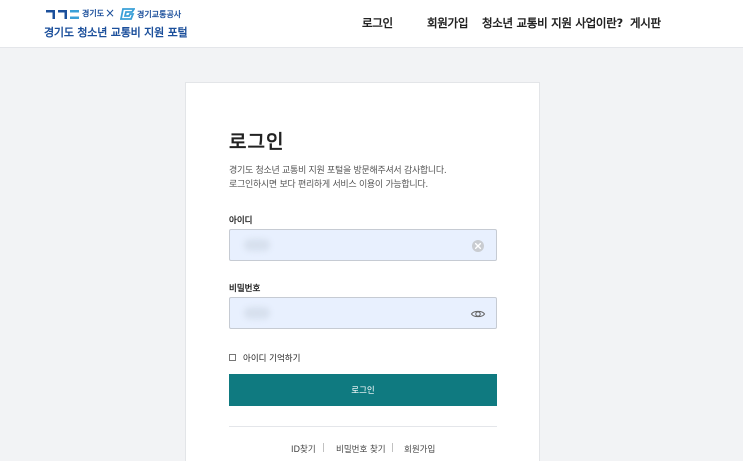  Describe the element at coordinates (447, 23) in the screenshot. I see `nav-signup: 회원가입` at that location.